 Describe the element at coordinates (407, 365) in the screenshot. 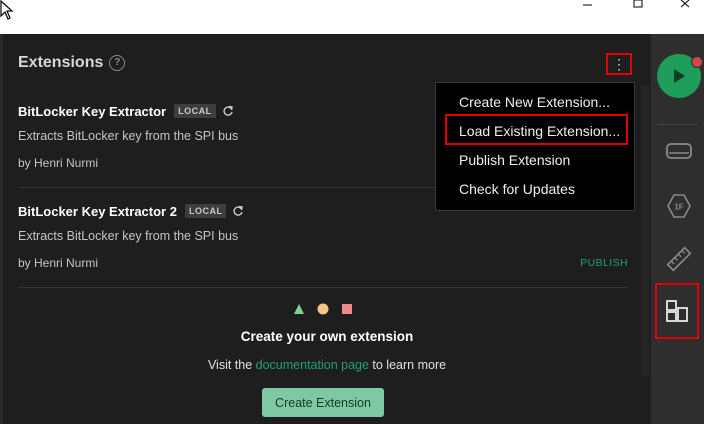

I see `cta-text-after: to learn more` at that location.